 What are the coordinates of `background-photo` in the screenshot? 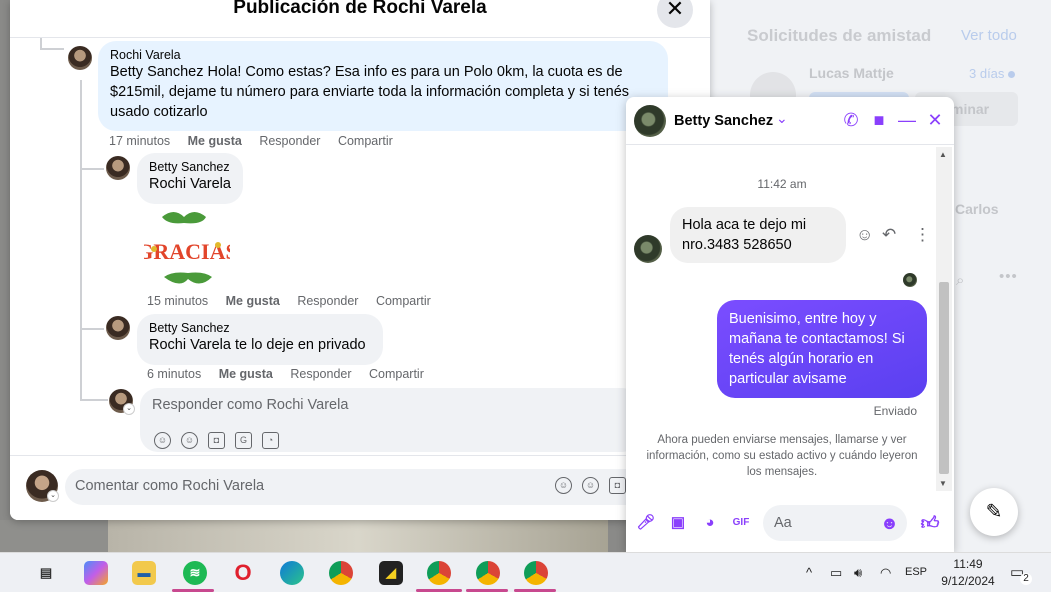 It's located at (358, 536).